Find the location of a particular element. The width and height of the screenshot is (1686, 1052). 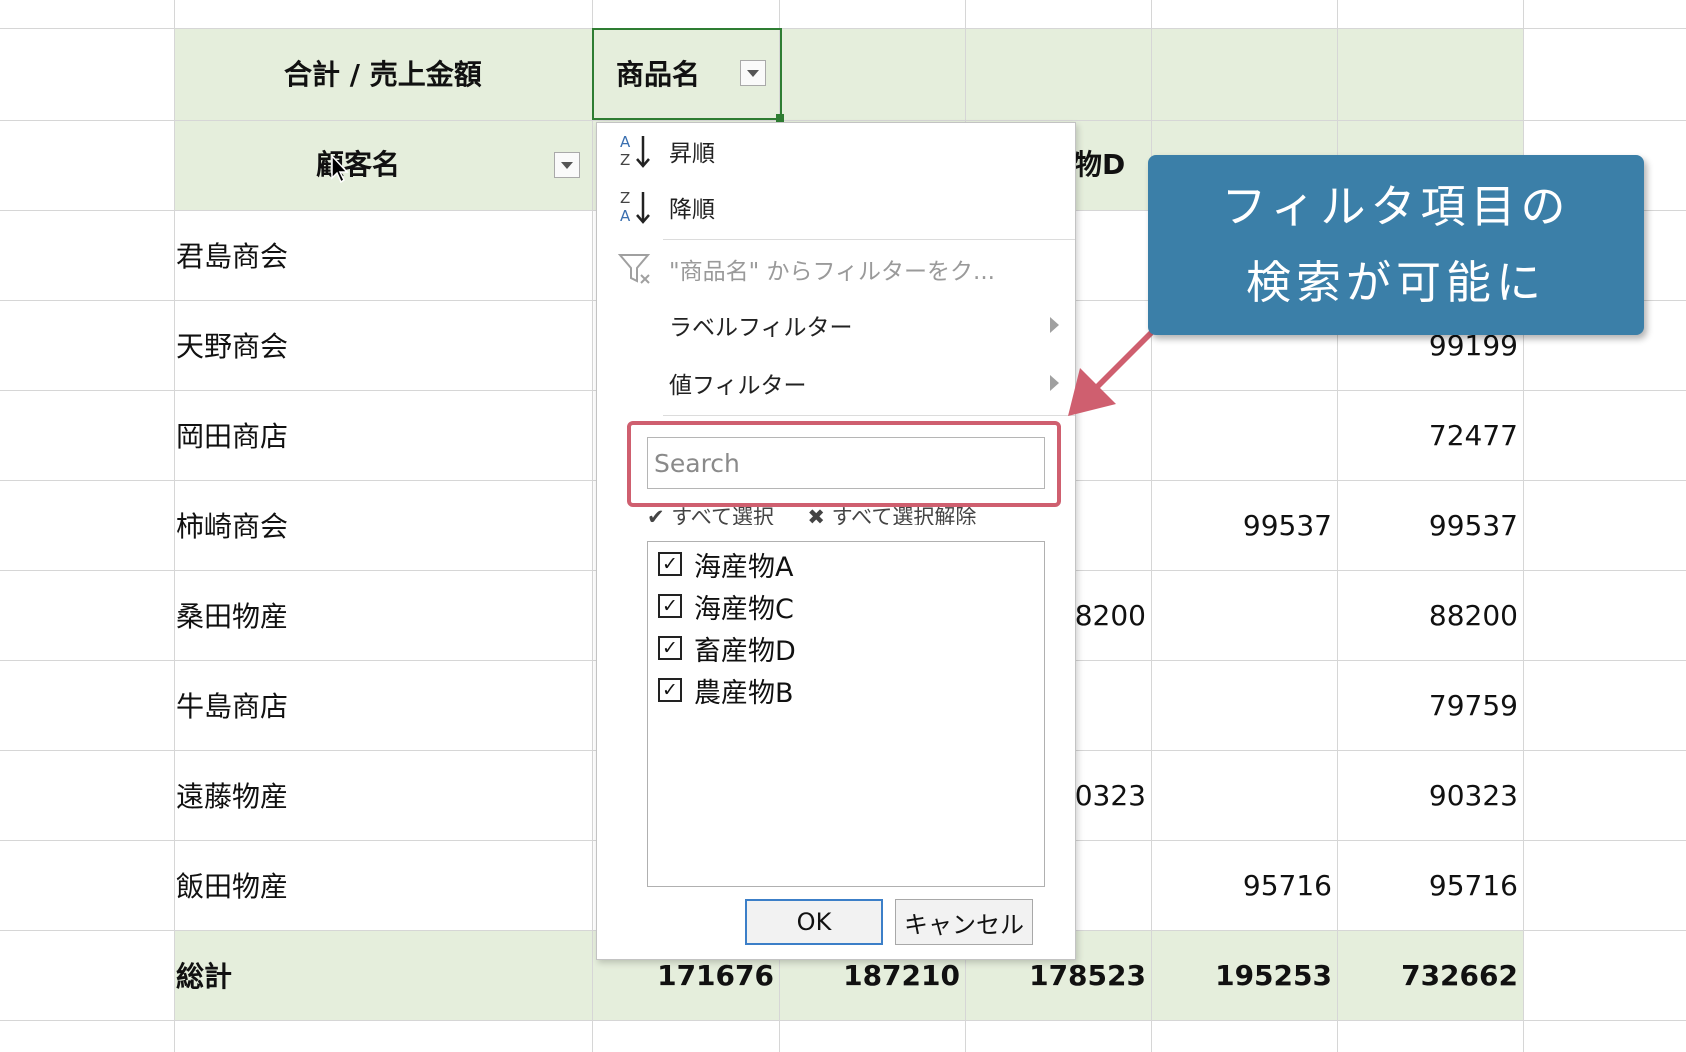

row-total-cell: 79759 is located at coordinates (1428, 705).